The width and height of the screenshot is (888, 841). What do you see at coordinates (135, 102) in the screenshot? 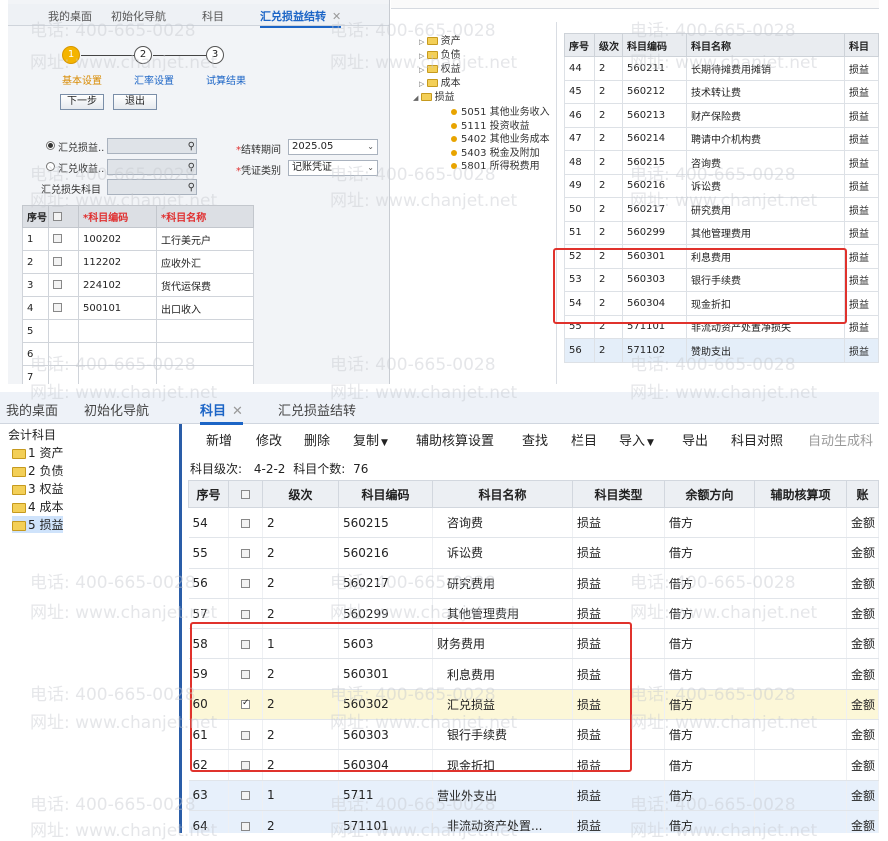
I see `exit-button: 退出` at bounding box center [135, 102].